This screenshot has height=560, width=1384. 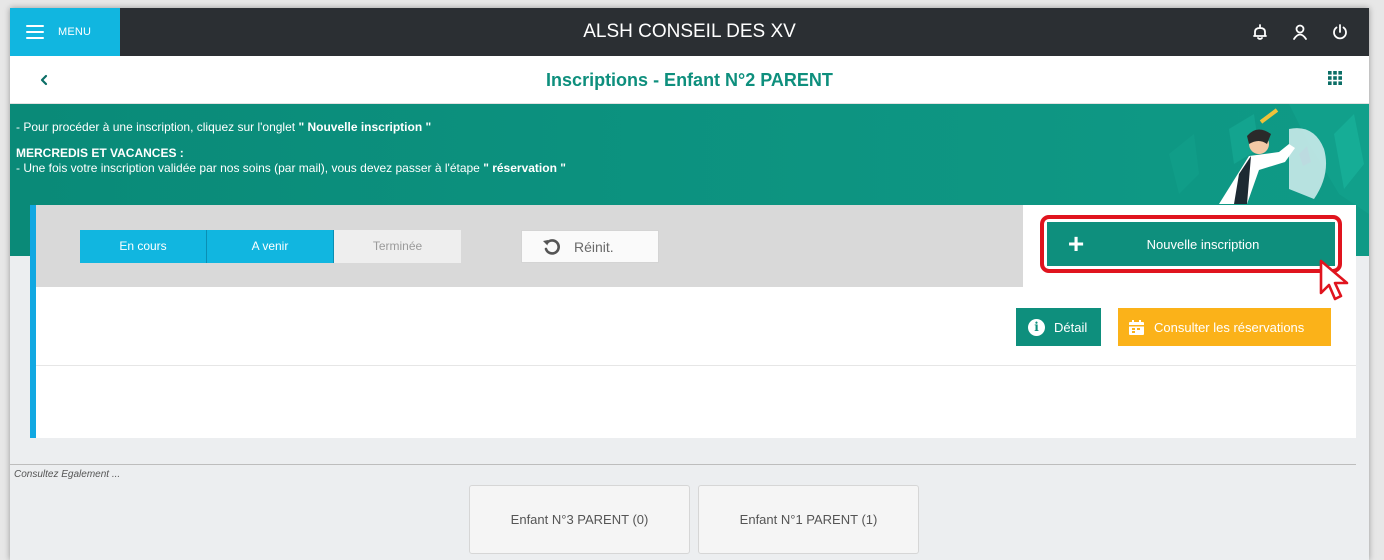 I want to click on power-icon, so click(x=1340, y=32).